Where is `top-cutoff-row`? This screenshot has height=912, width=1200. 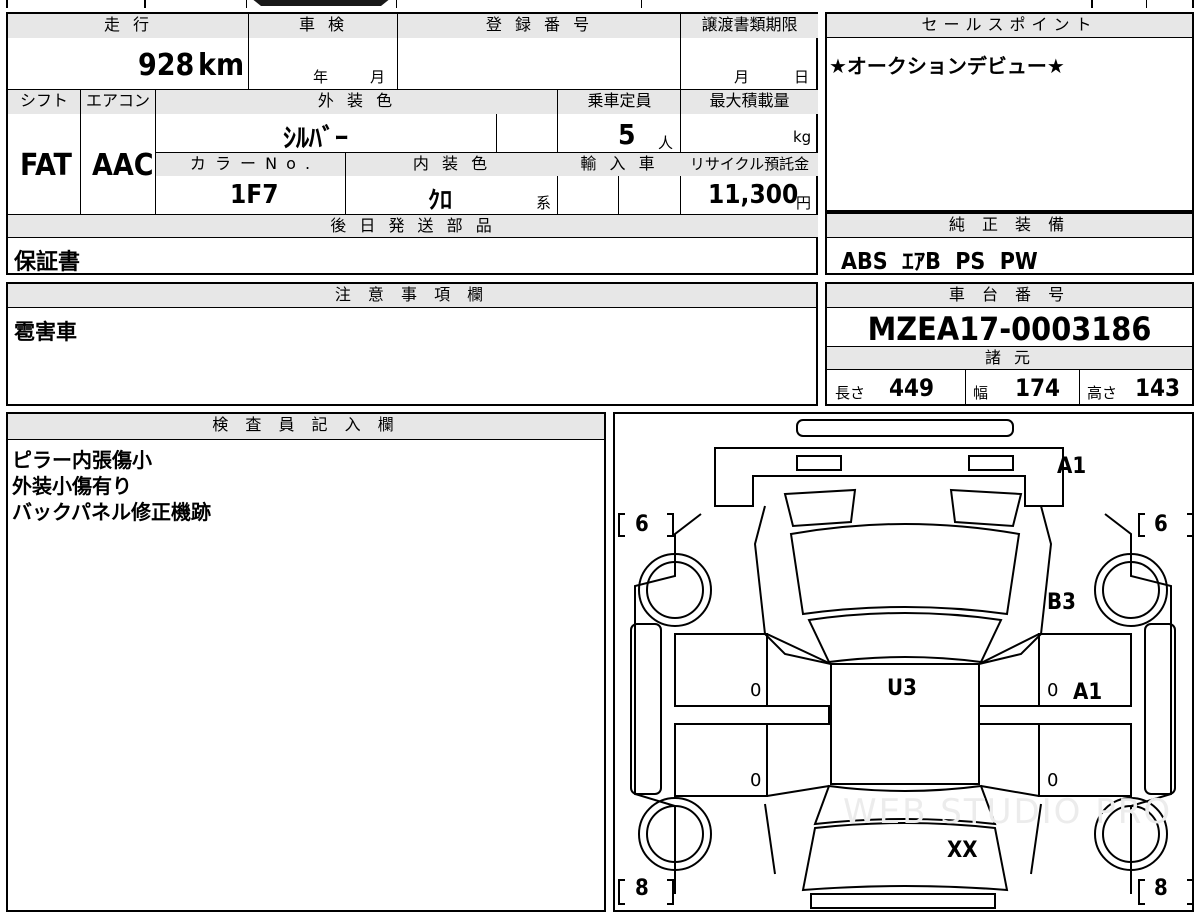 top-cutoff-row is located at coordinates (600, 4).